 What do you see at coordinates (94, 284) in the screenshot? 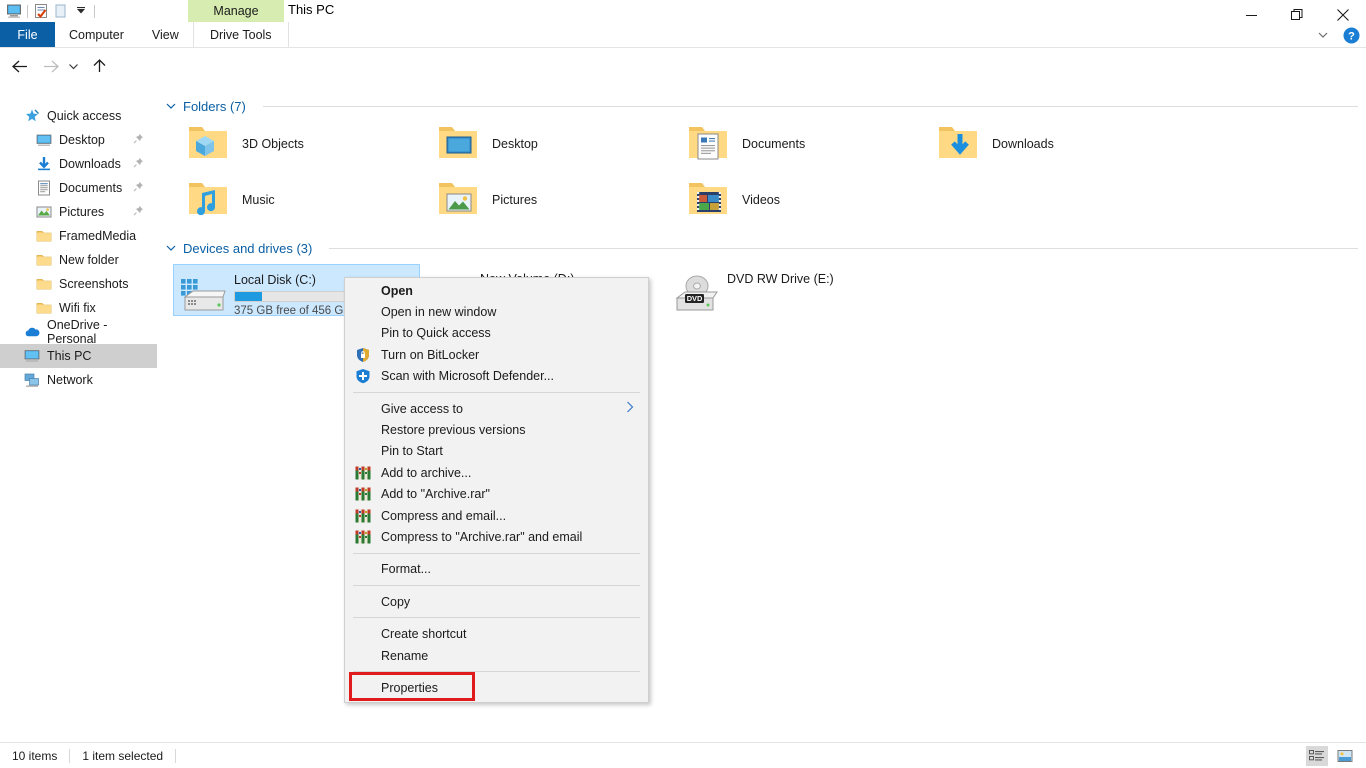
I see `sidebar-item-label: Screenshots` at bounding box center [94, 284].